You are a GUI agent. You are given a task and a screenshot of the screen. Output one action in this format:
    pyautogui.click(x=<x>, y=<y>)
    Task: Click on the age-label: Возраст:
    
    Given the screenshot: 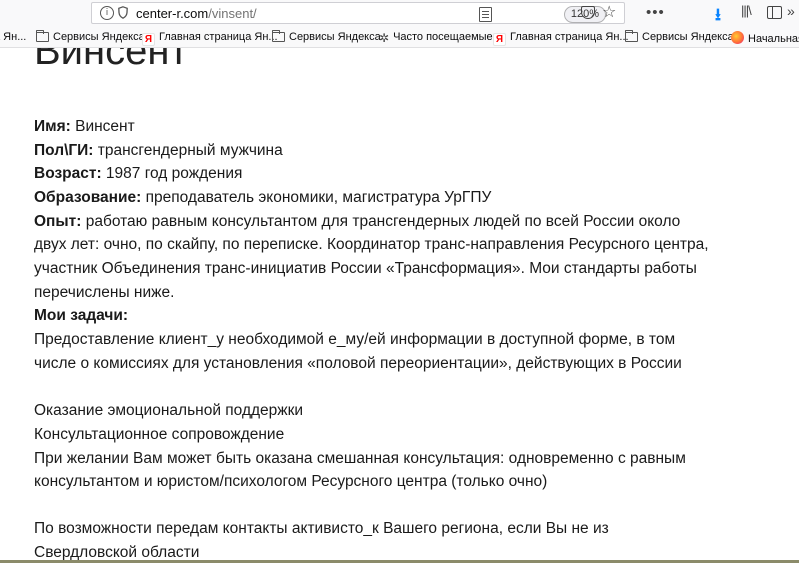 What is the action you would take?
    pyautogui.click(x=68, y=173)
    